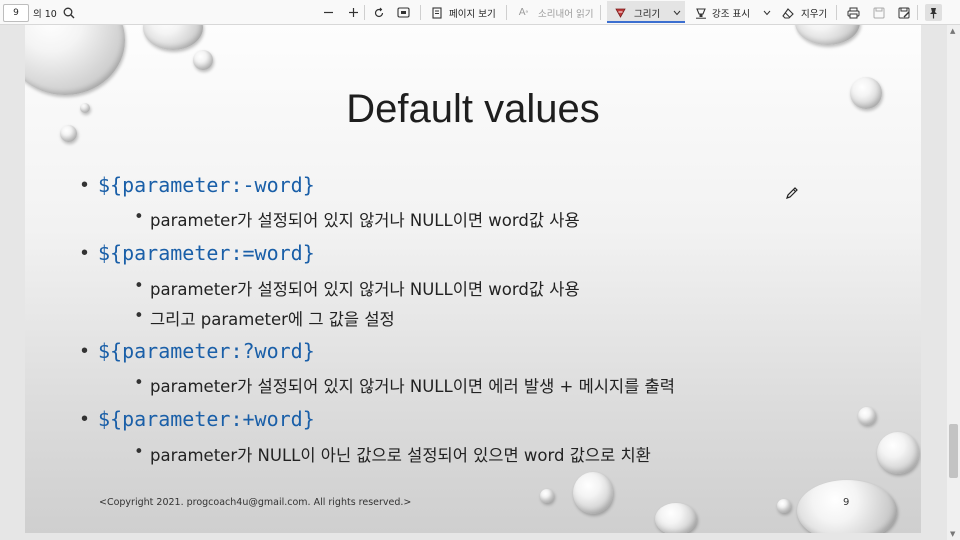  I want to click on erase-button: 지우기, so click(814, 12).